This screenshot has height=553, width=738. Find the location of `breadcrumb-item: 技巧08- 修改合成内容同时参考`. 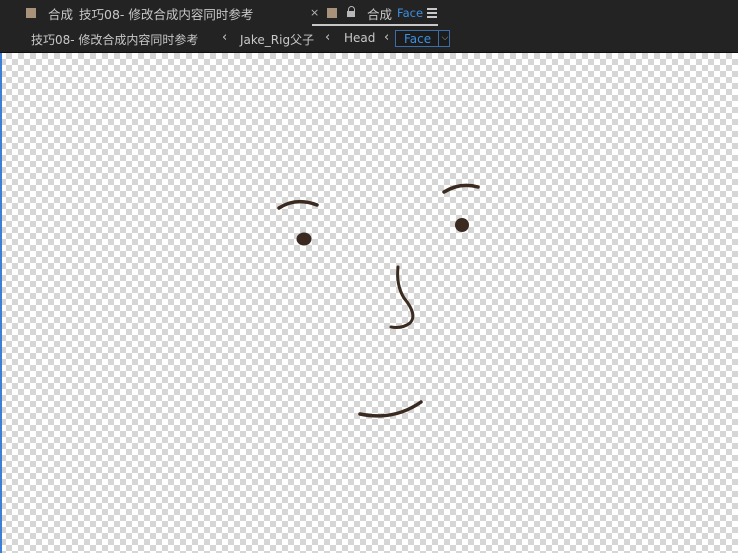

breadcrumb-item: 技巧08- 修改合成内容同时参考 is located at coordinates (114, 39).